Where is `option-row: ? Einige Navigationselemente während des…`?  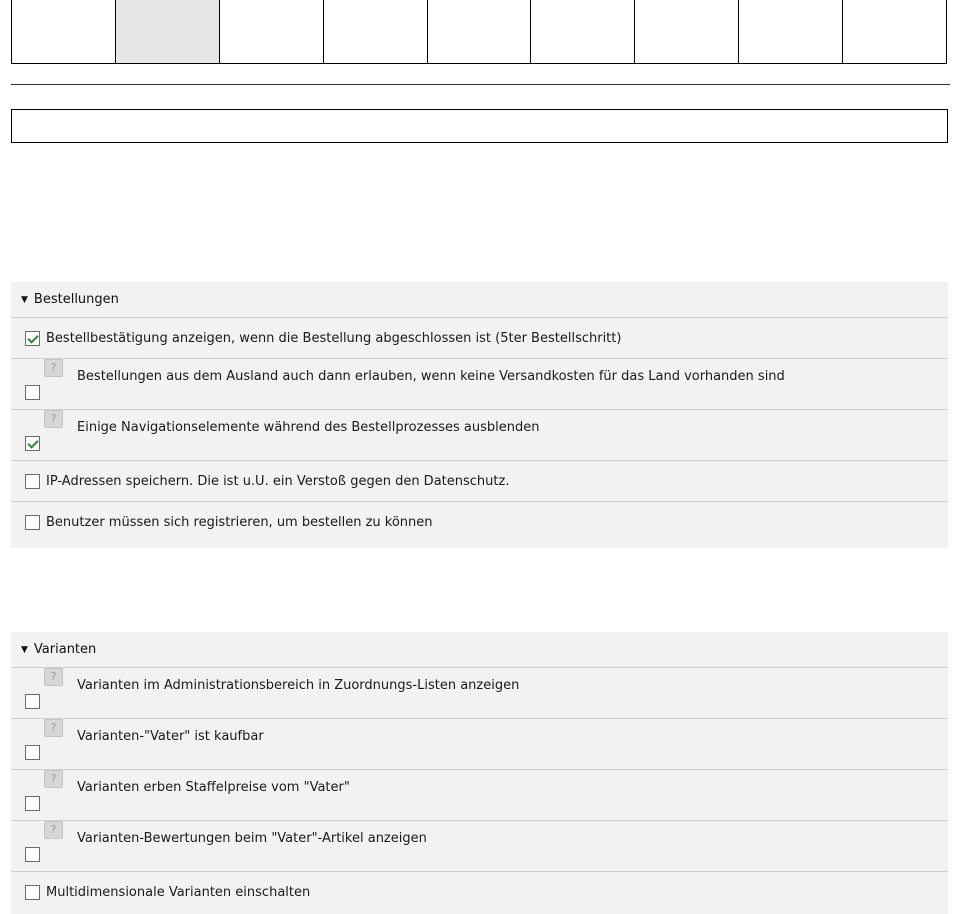 option-row: ? Einige Navigationselemente während des… is located at coordinates (479, 435).